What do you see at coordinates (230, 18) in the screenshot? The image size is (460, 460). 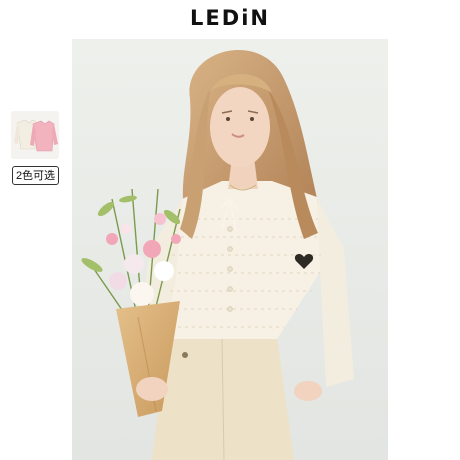 I see `brand-logo: LEDiN` at bounding box center [230, 18].